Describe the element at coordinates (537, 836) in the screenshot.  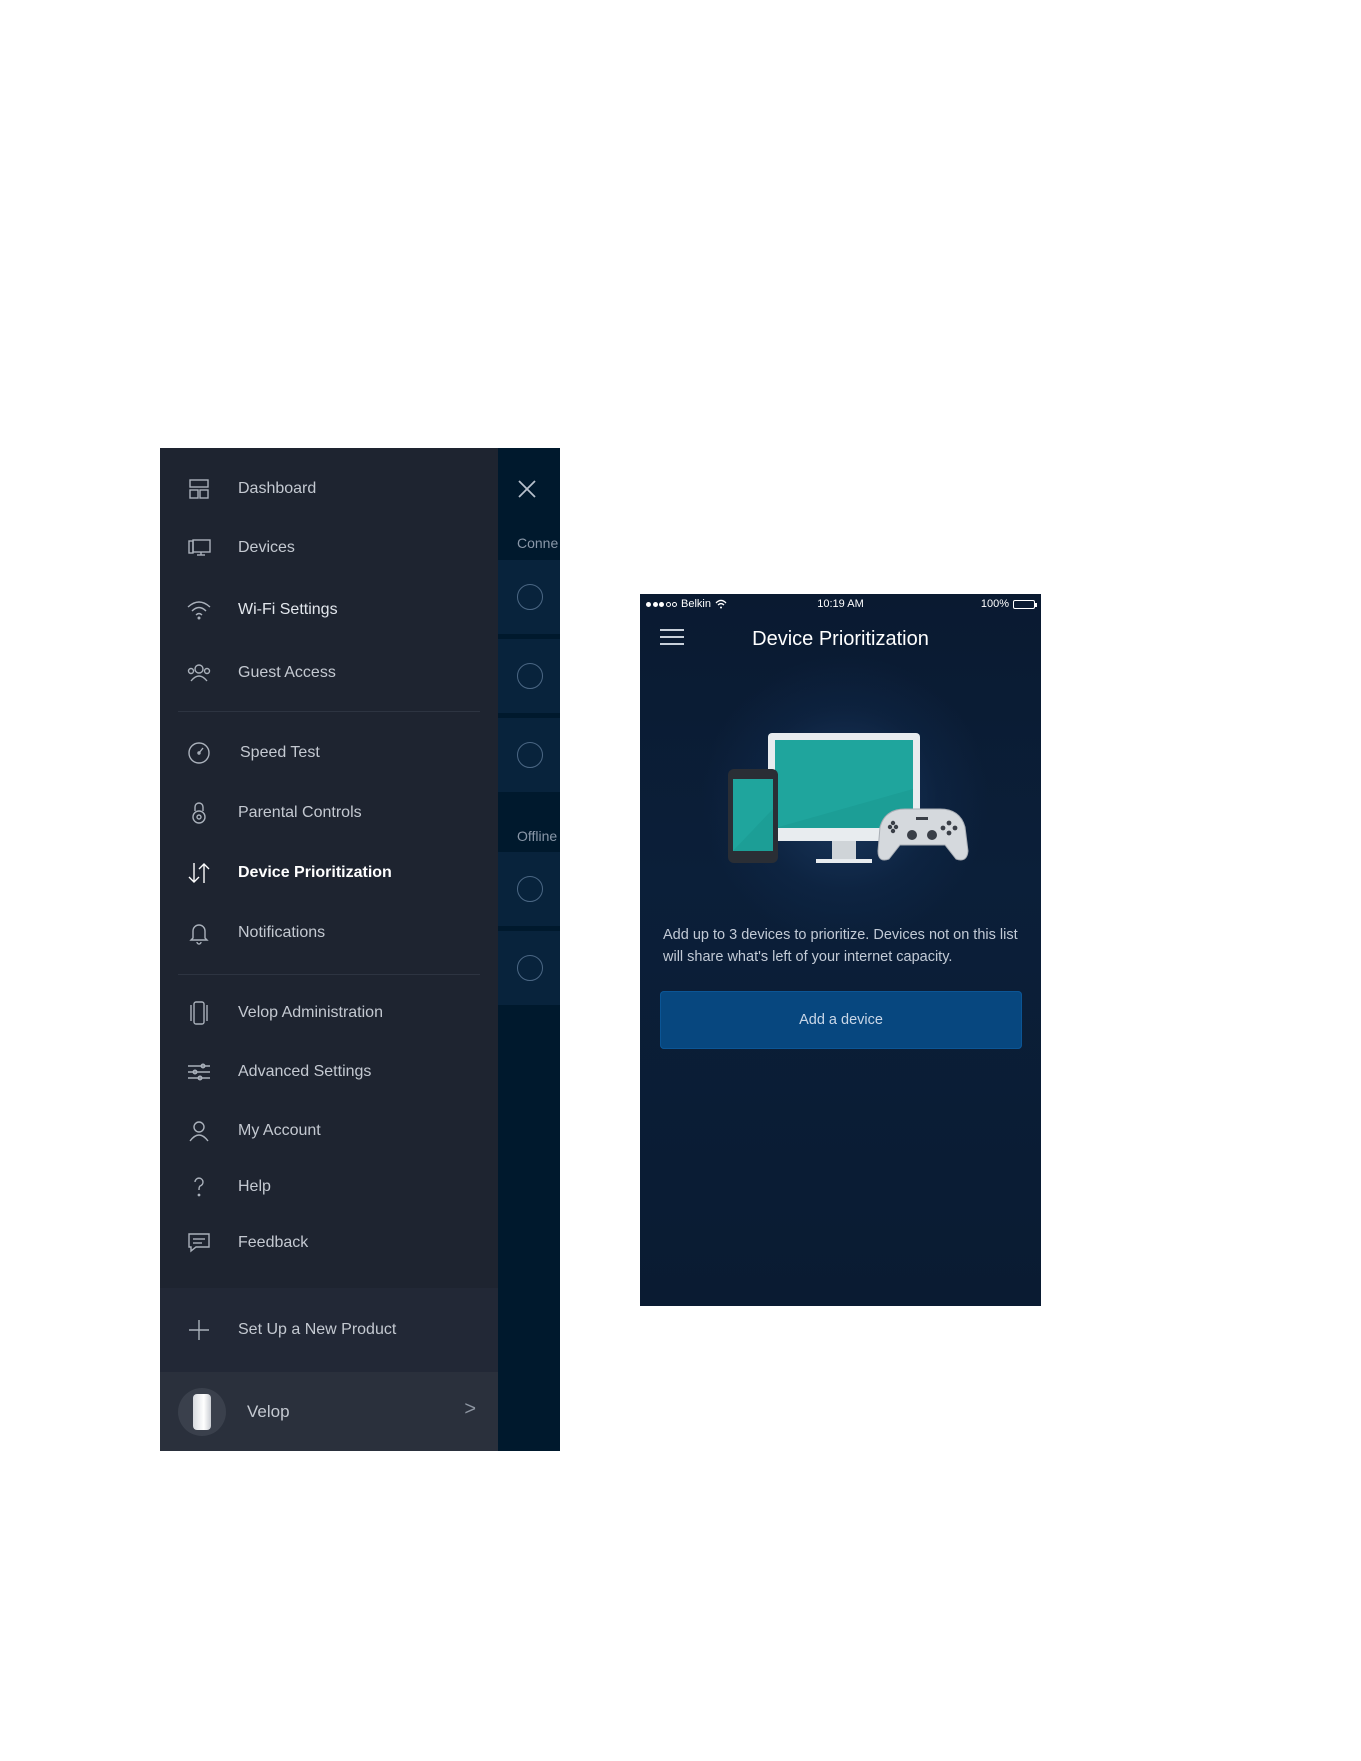
I see `offline-section-label: Offline` at that location.